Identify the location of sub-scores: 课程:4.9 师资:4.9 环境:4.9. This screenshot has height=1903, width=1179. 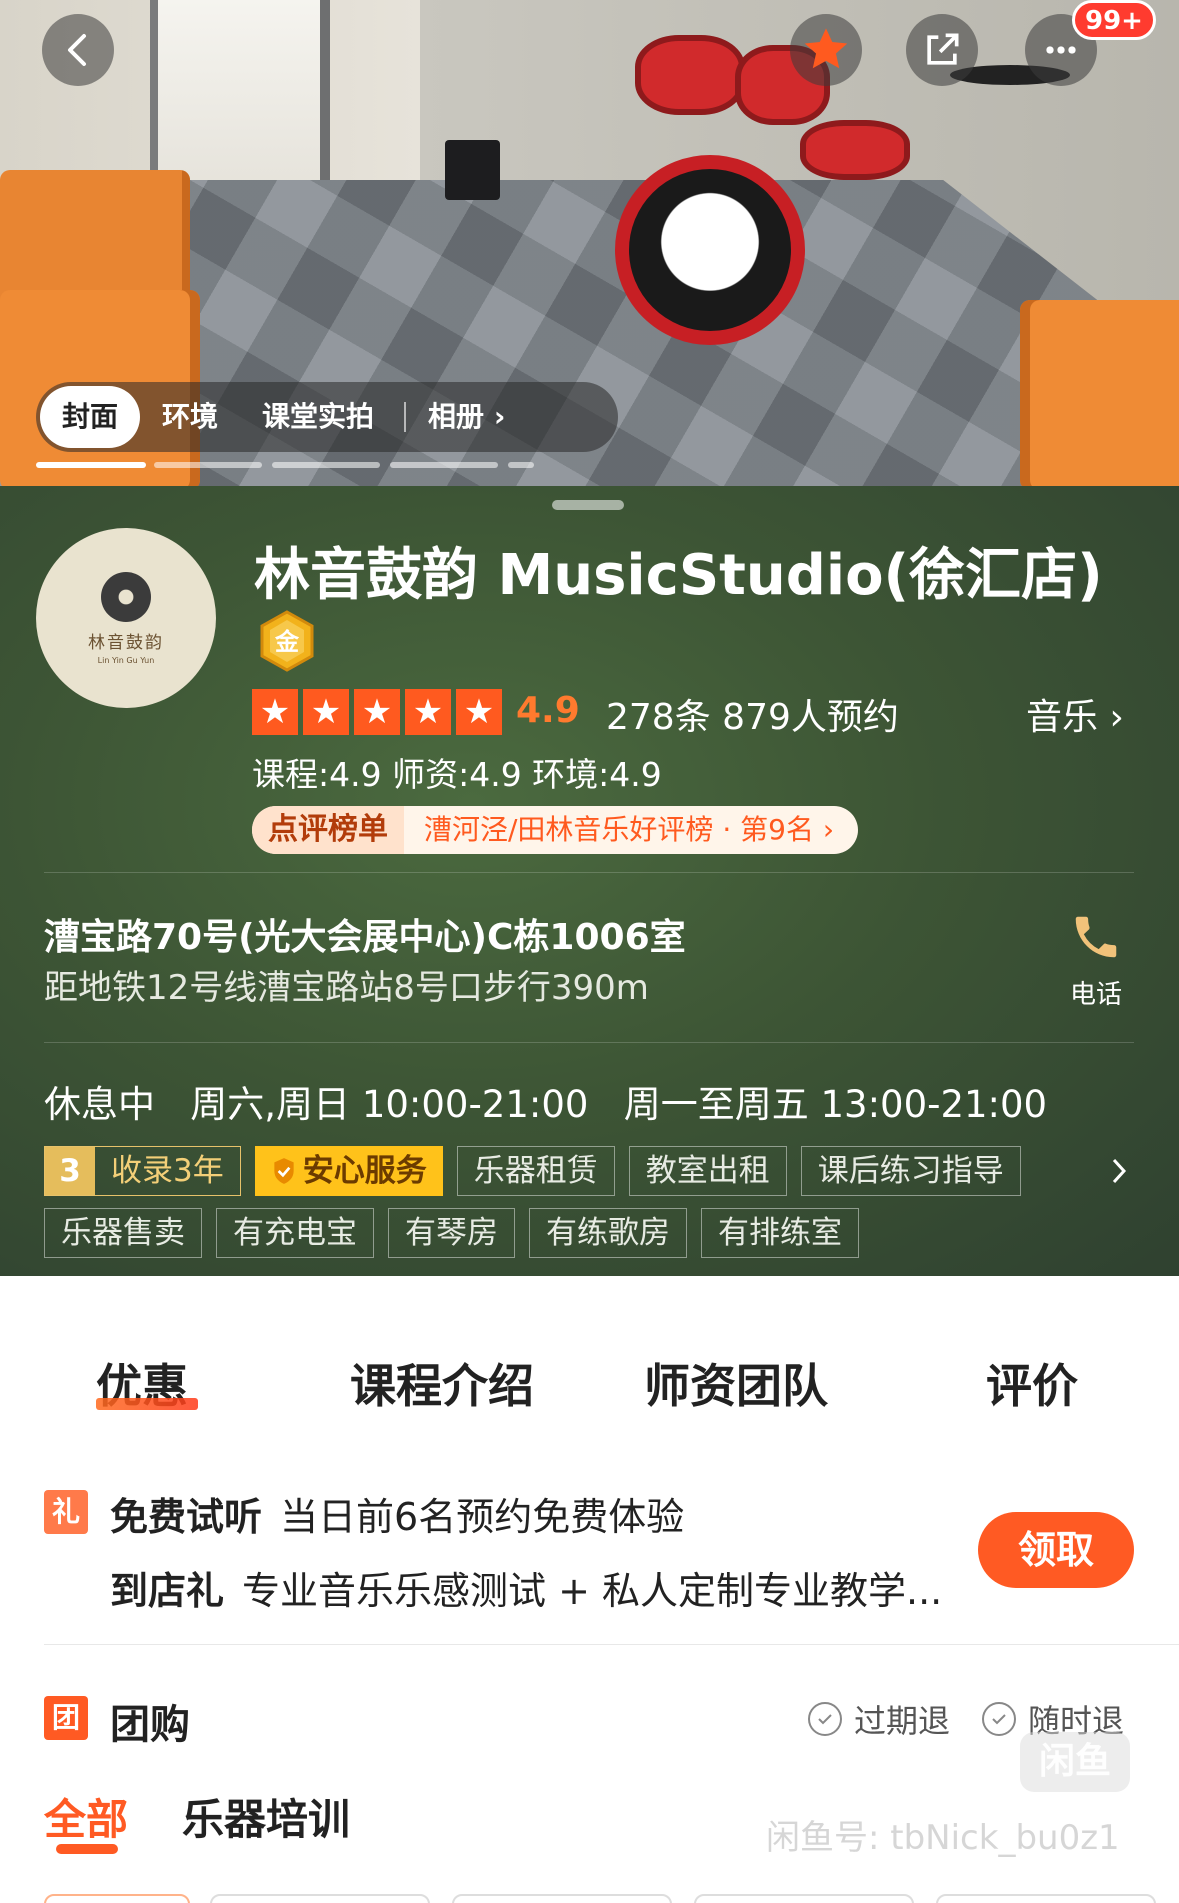
(457, 774).